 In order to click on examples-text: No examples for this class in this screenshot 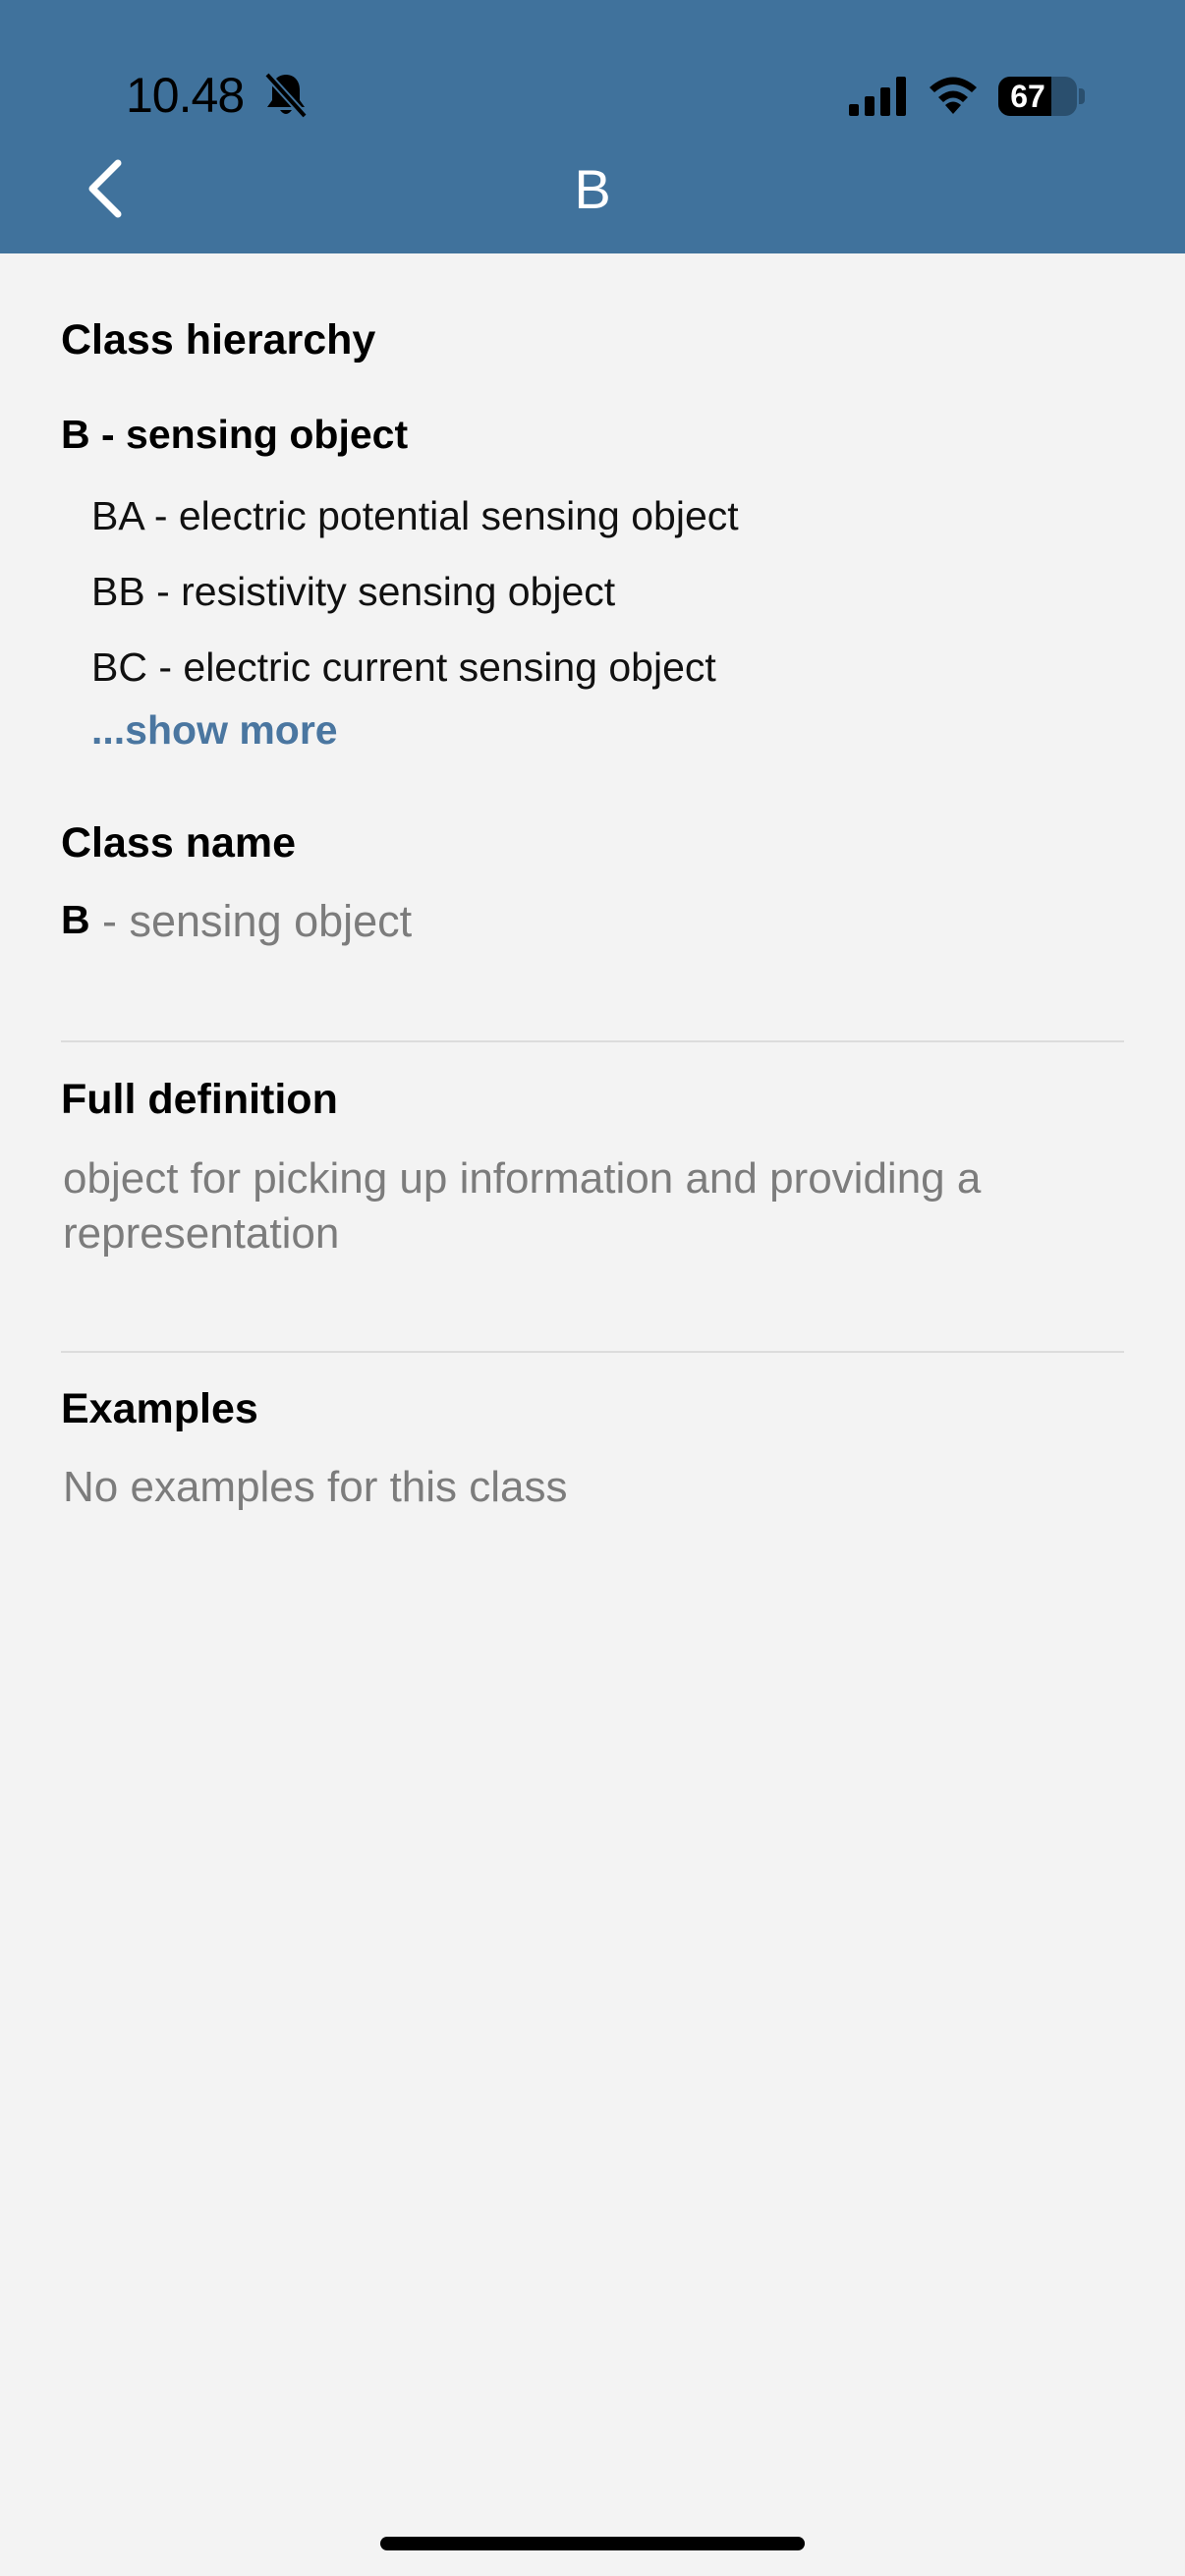, I will do `click(316, 1487)`.